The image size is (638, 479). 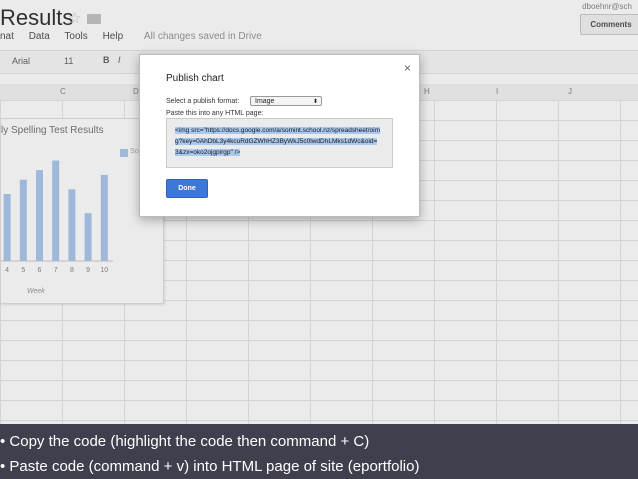 I want to click on format-select: Image ⬍, so click(x=286, y=101).